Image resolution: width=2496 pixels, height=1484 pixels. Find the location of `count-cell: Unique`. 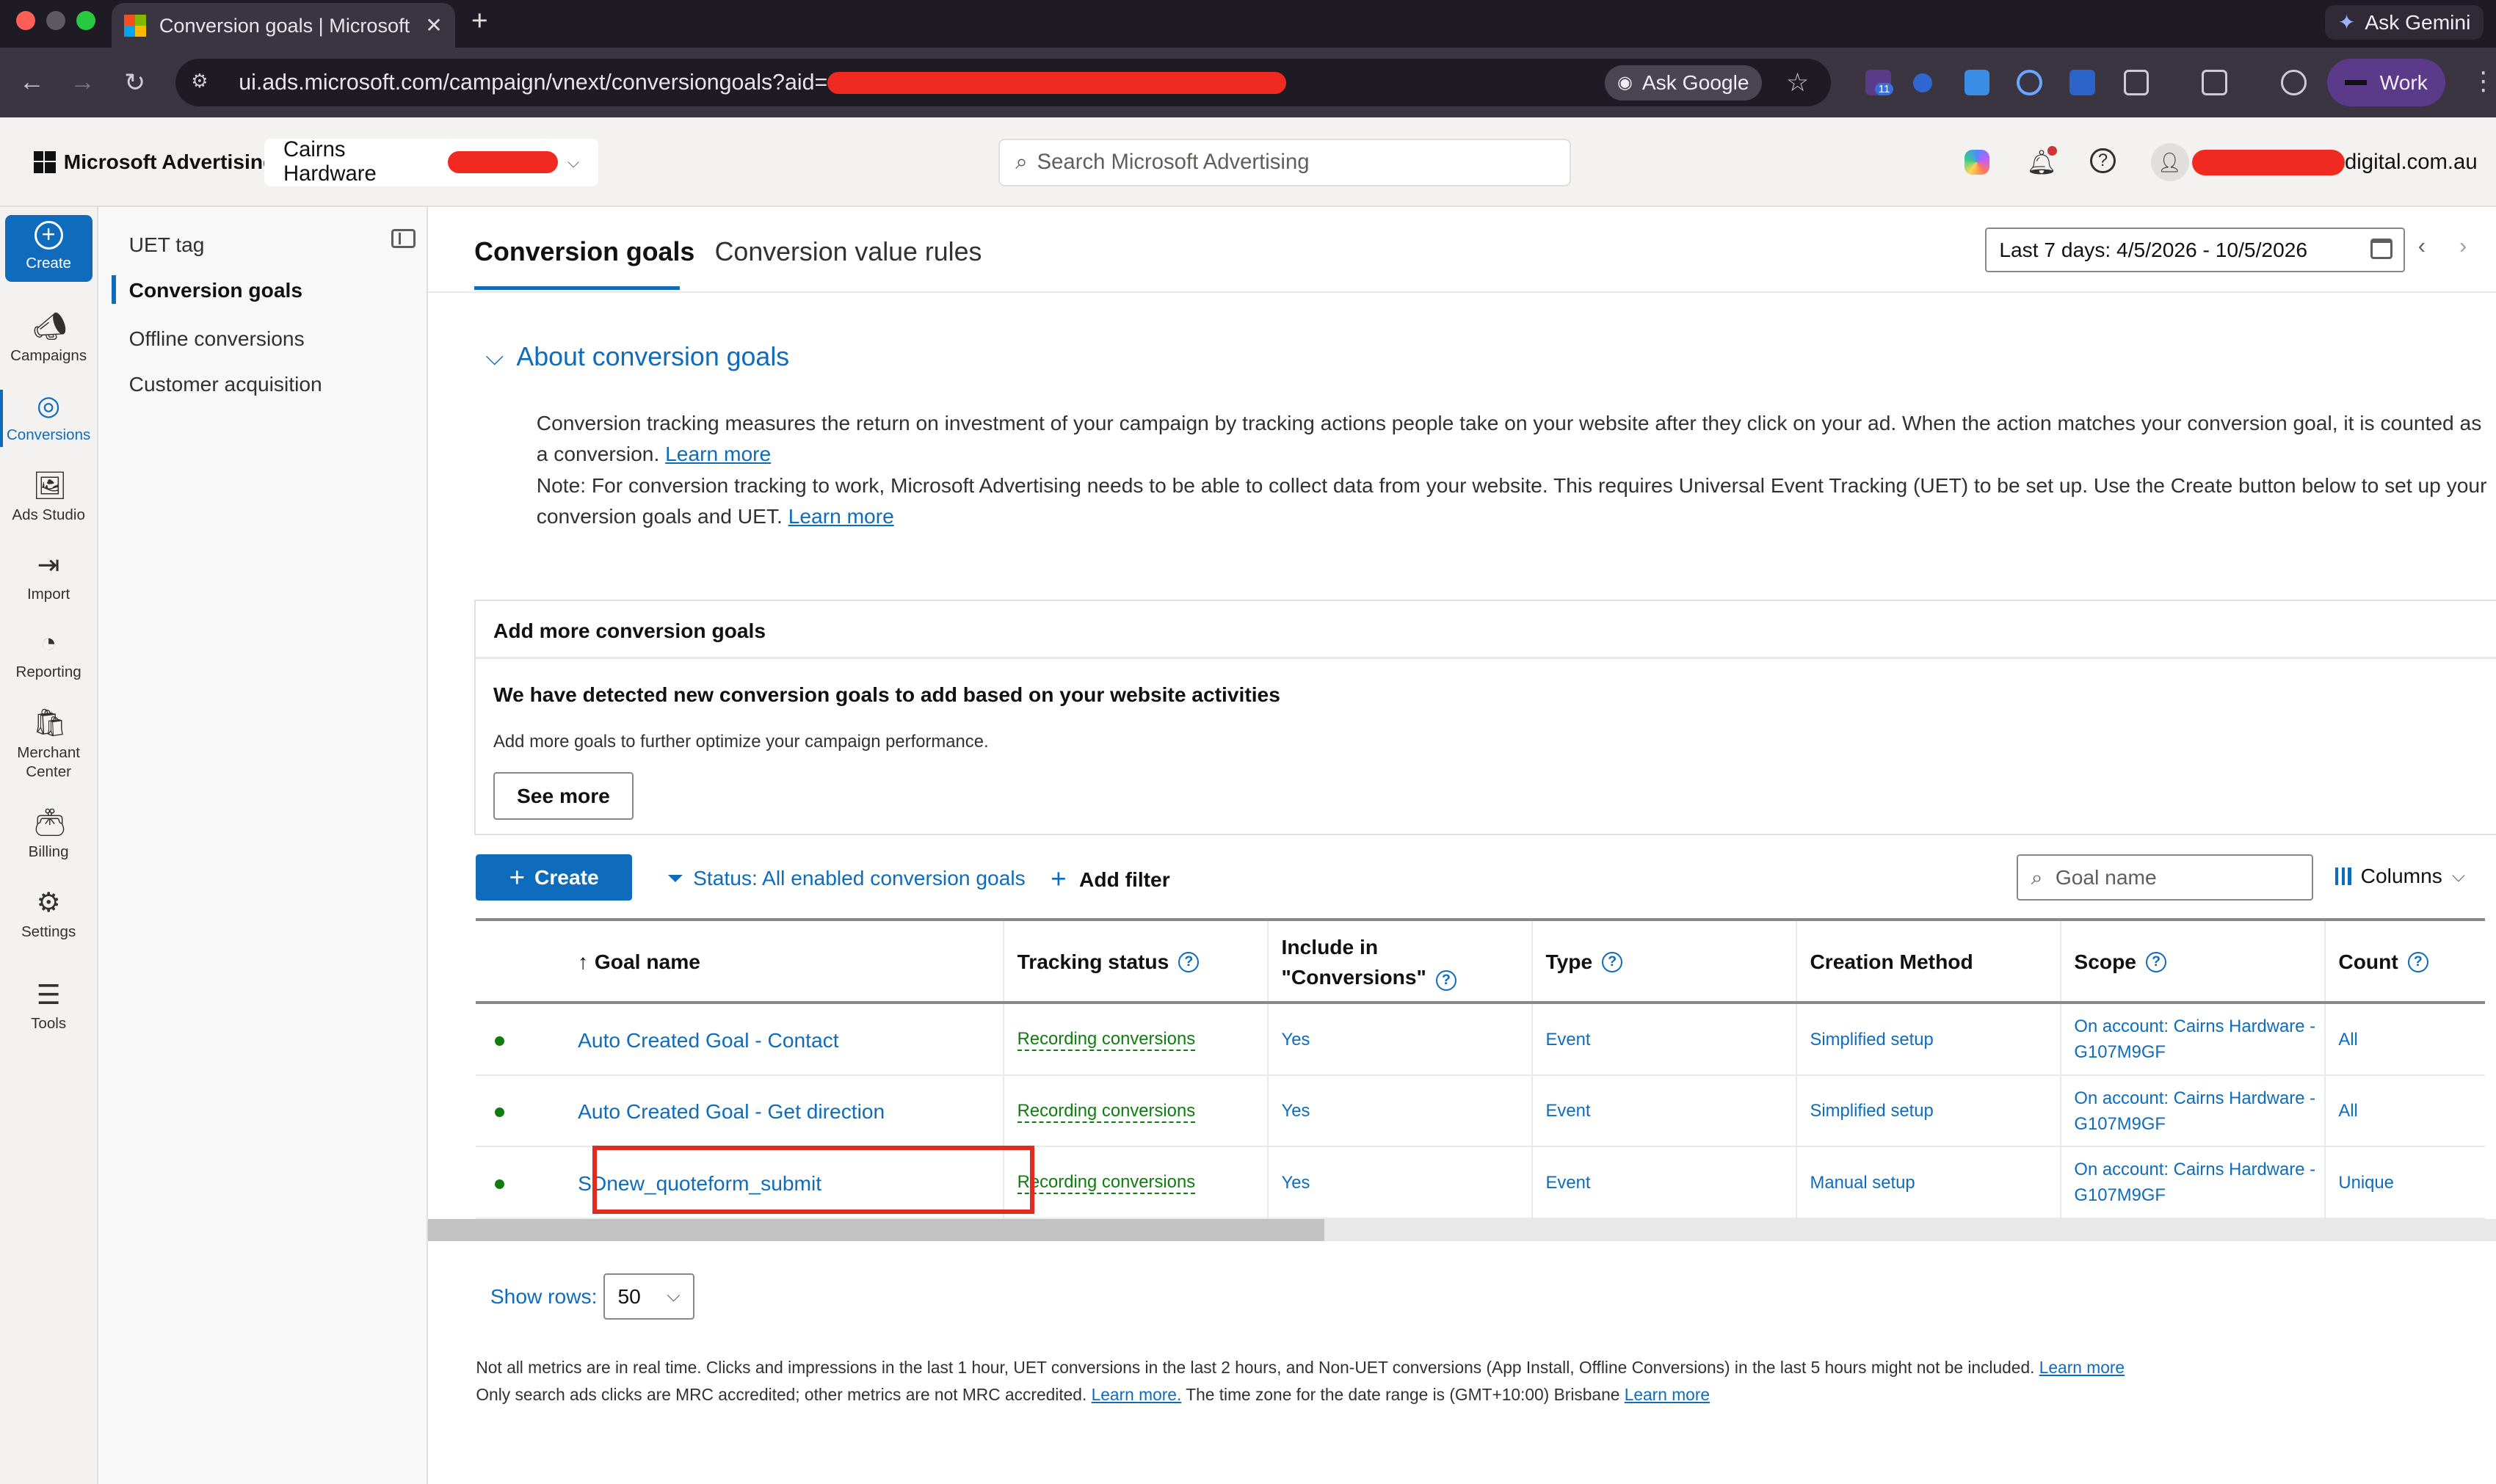

count-cell: Unique is located at coordinates (2405, 1183).